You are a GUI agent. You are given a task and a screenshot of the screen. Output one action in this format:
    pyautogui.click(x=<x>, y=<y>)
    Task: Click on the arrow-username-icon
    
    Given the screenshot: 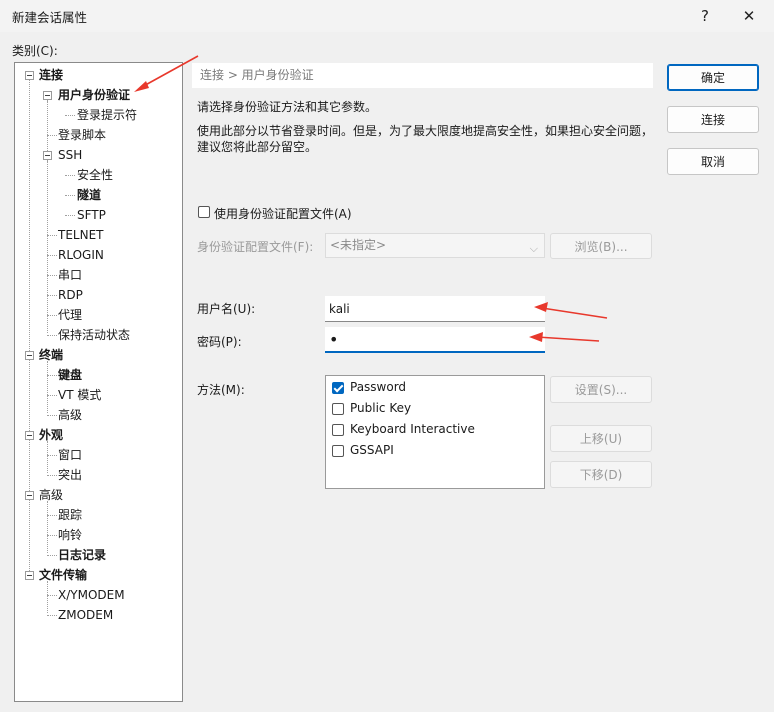 What is the action you would take?
    pyautogui.click(x=571, y=310)
    